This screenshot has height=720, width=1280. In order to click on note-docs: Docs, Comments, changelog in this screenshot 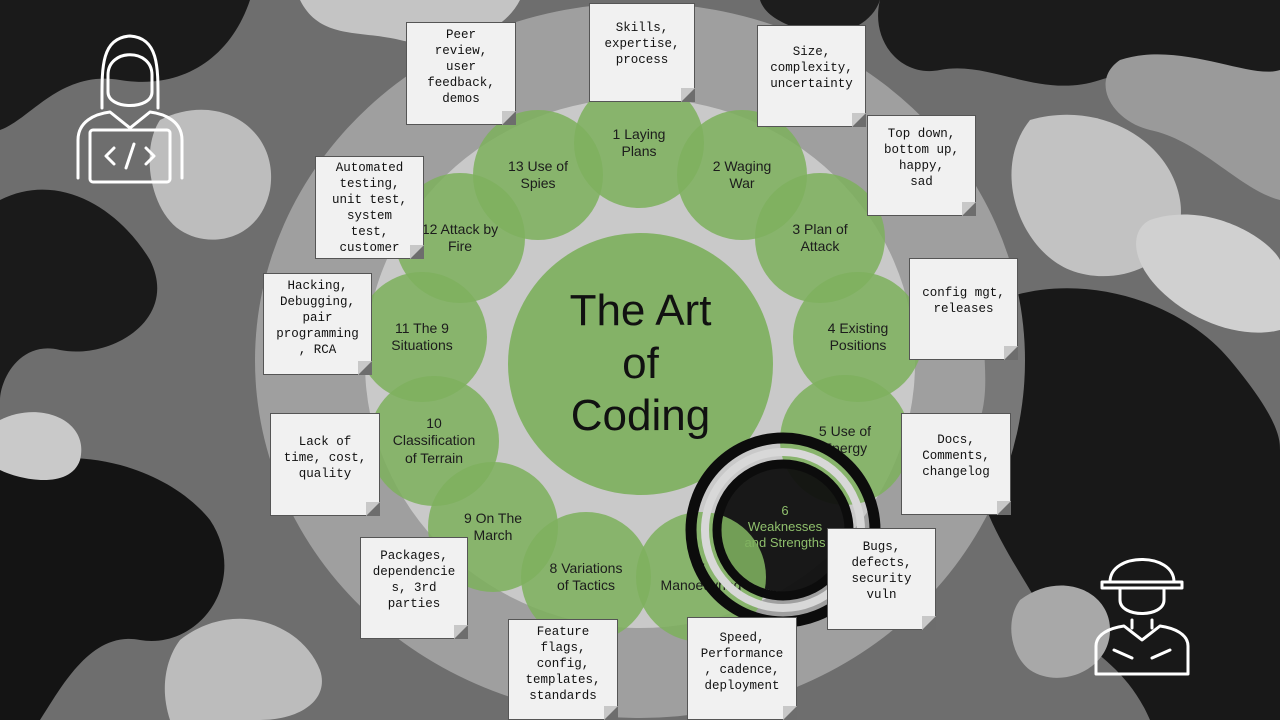, I will do `click(956, 464)`.